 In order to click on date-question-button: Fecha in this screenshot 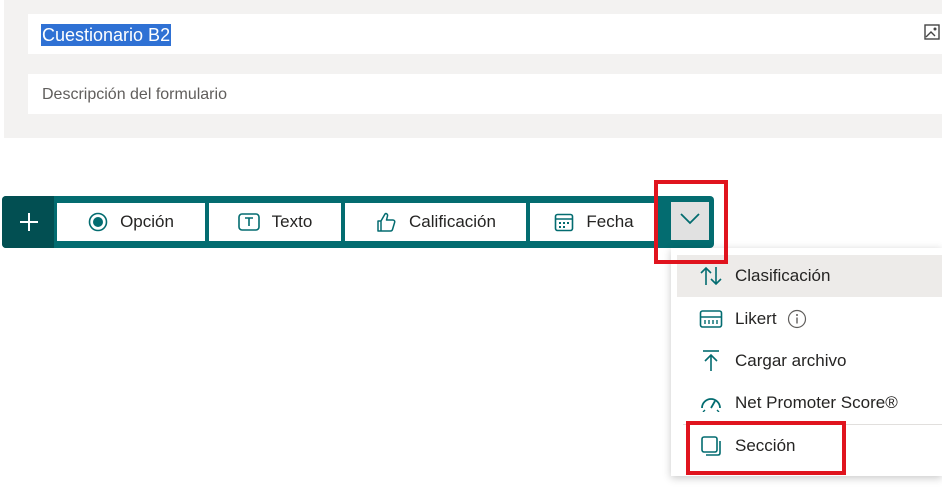, I will do `click(594, 222)`.